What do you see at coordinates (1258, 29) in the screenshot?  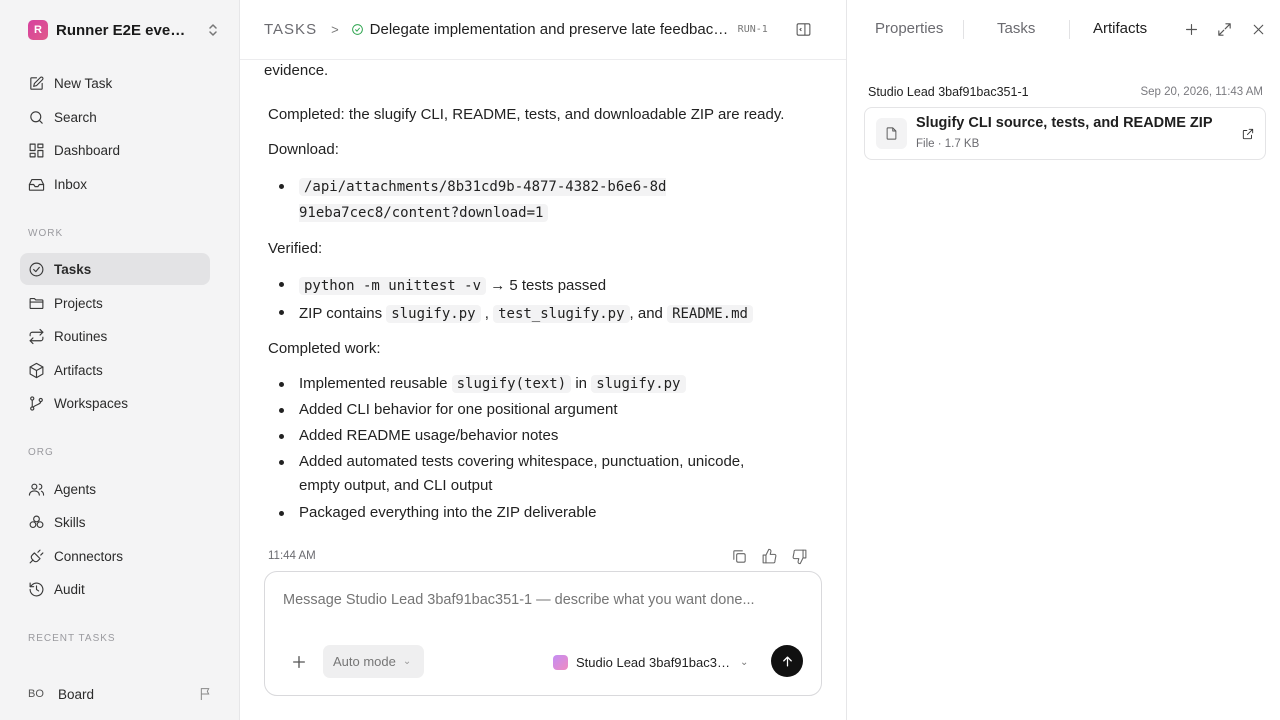 I see `close-icon` at bounding box center [1258, 29].